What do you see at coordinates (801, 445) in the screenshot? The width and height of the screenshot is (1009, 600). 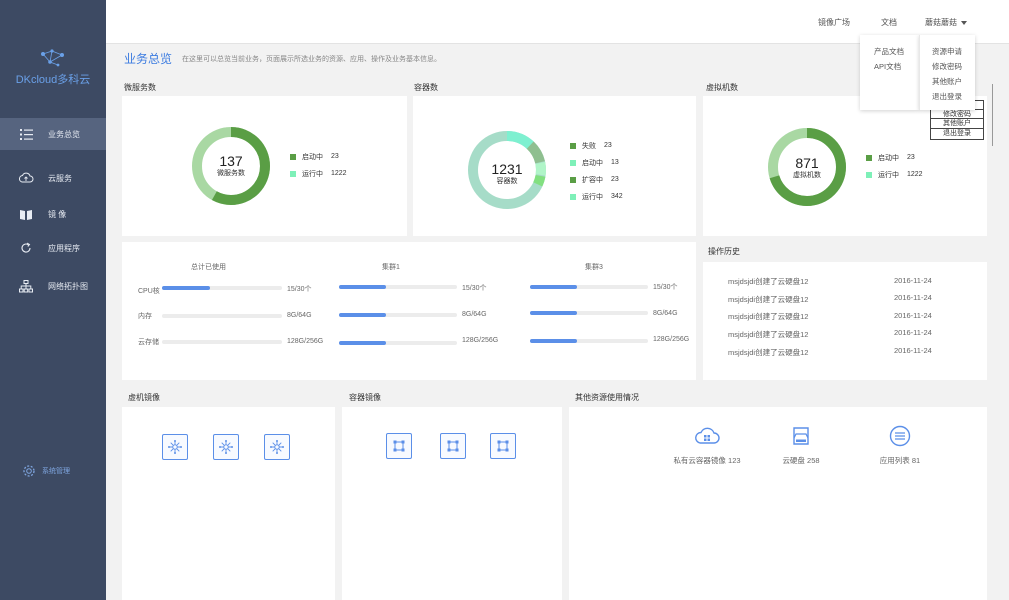 I see `cloud-disk-item: 云硬盘 258` at bounding box center [801, 445].